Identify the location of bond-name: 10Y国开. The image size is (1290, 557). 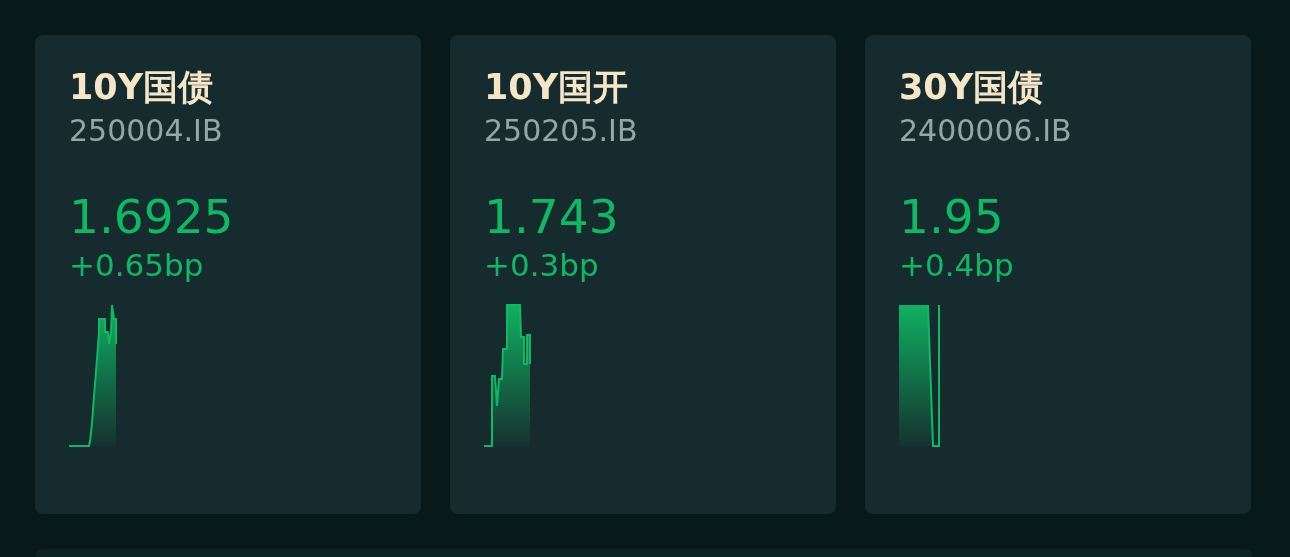
(557, 87).